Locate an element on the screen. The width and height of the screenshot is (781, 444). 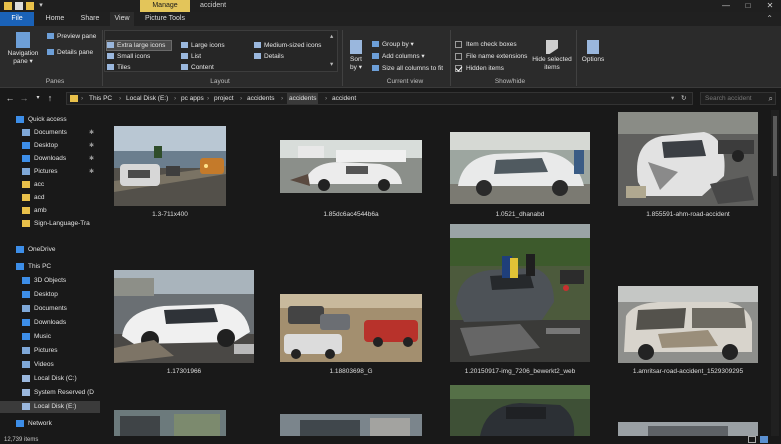
details-pane-button: Details pane is located at coordinates (70, 52).